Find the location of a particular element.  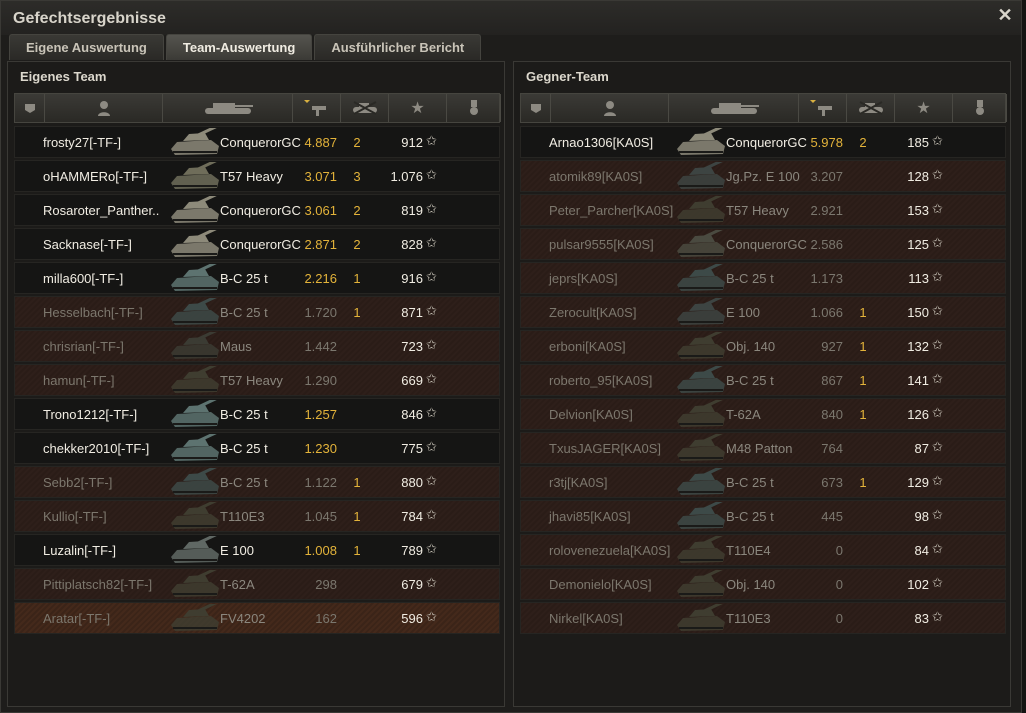

xp-value: 723 is located at coordinates (412, 346).